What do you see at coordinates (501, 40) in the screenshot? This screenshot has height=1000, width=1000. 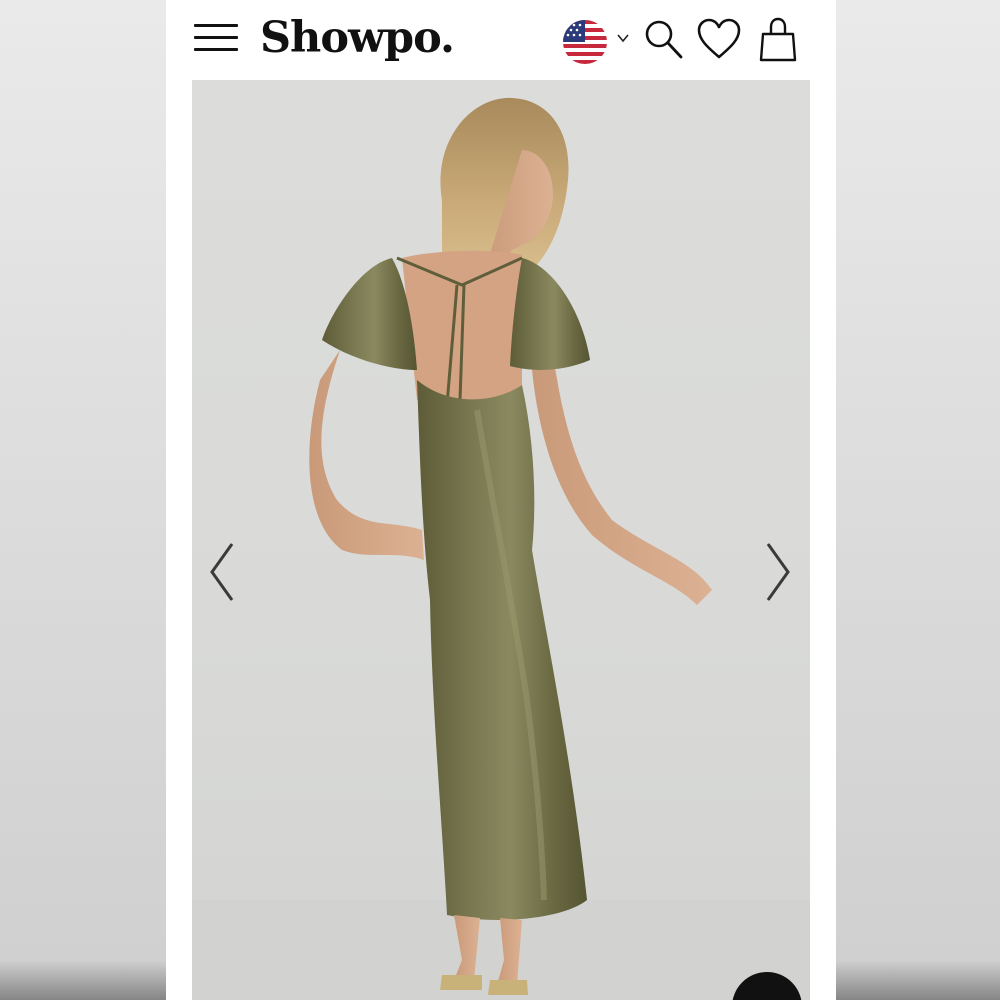 I see `site-header: Showpo.` at bounding box center [501, 40].